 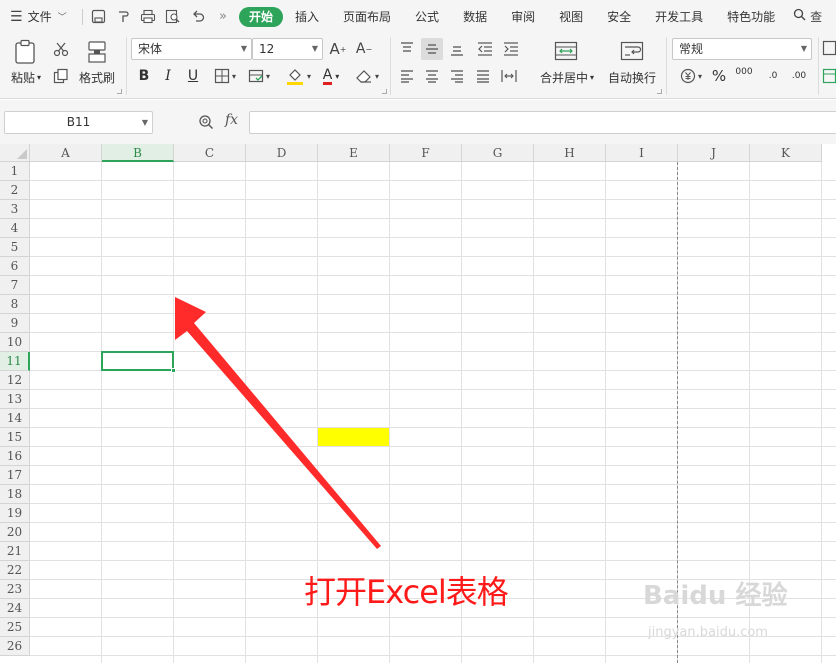 What do you see at coordinates (708, 632) in the screenshot?
I see `baidu-watermark-url: jingyan.baidu.com` at bounding box center [708, 632].